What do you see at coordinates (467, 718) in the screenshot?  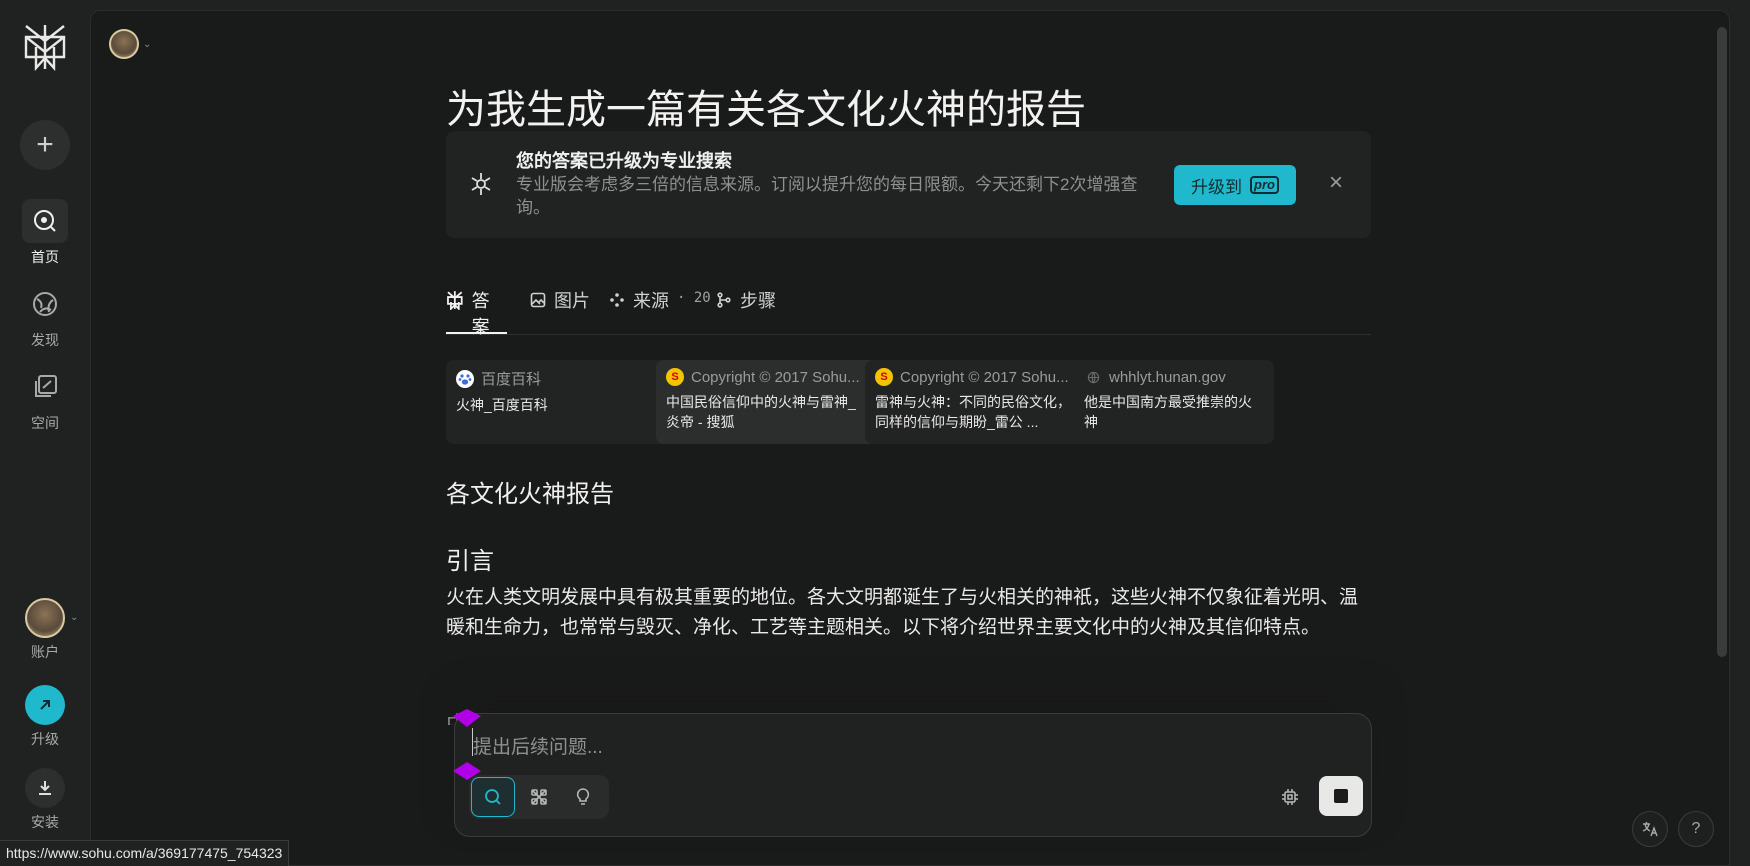 I see `selection-handle-top` at bounding box center [467, 718].